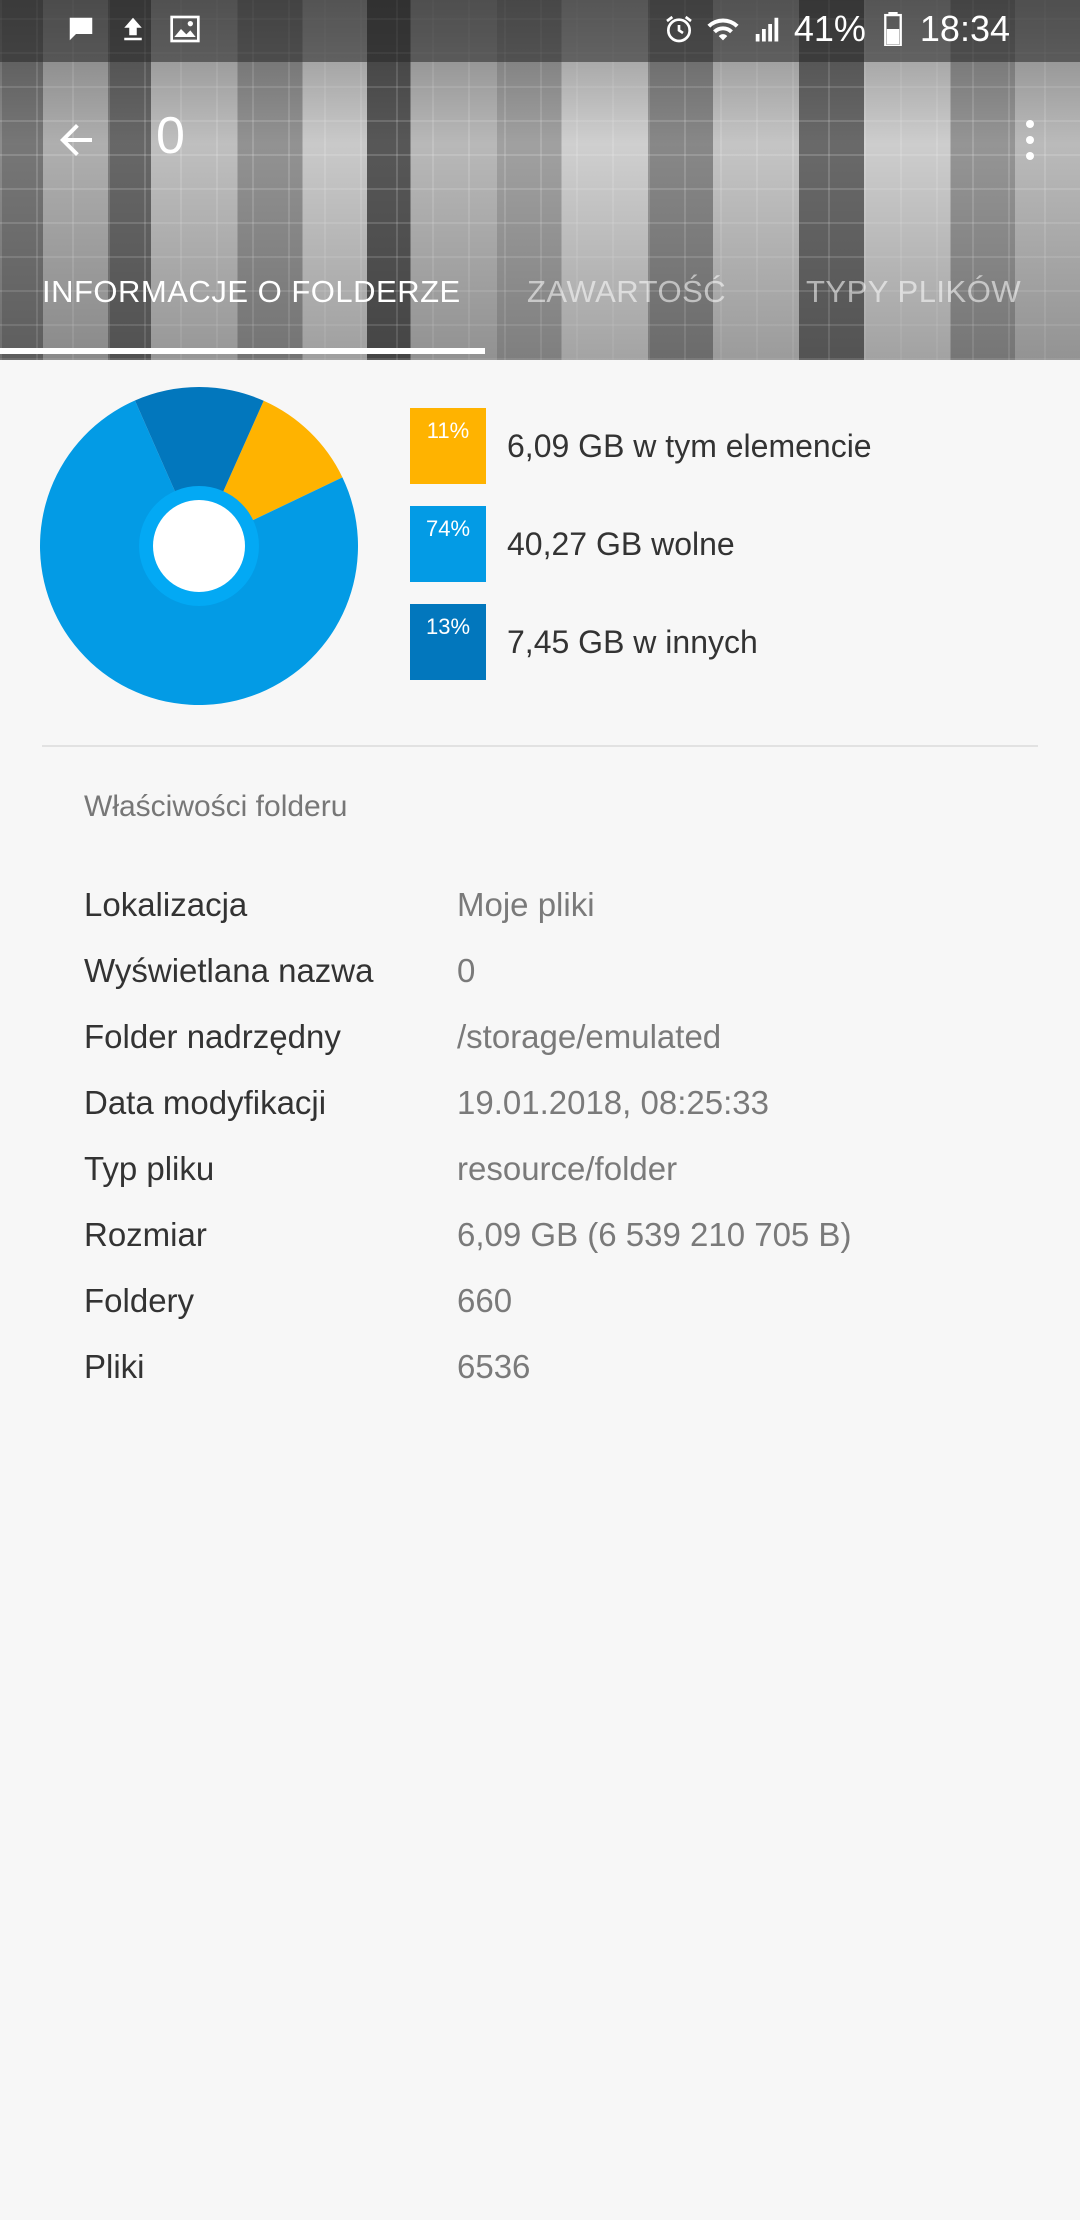 This screenshot has width=1080, height=2220. Describe the element at coordinates (526, 904) in the screenshot. I see `property-value: Moje pliki` at that location.